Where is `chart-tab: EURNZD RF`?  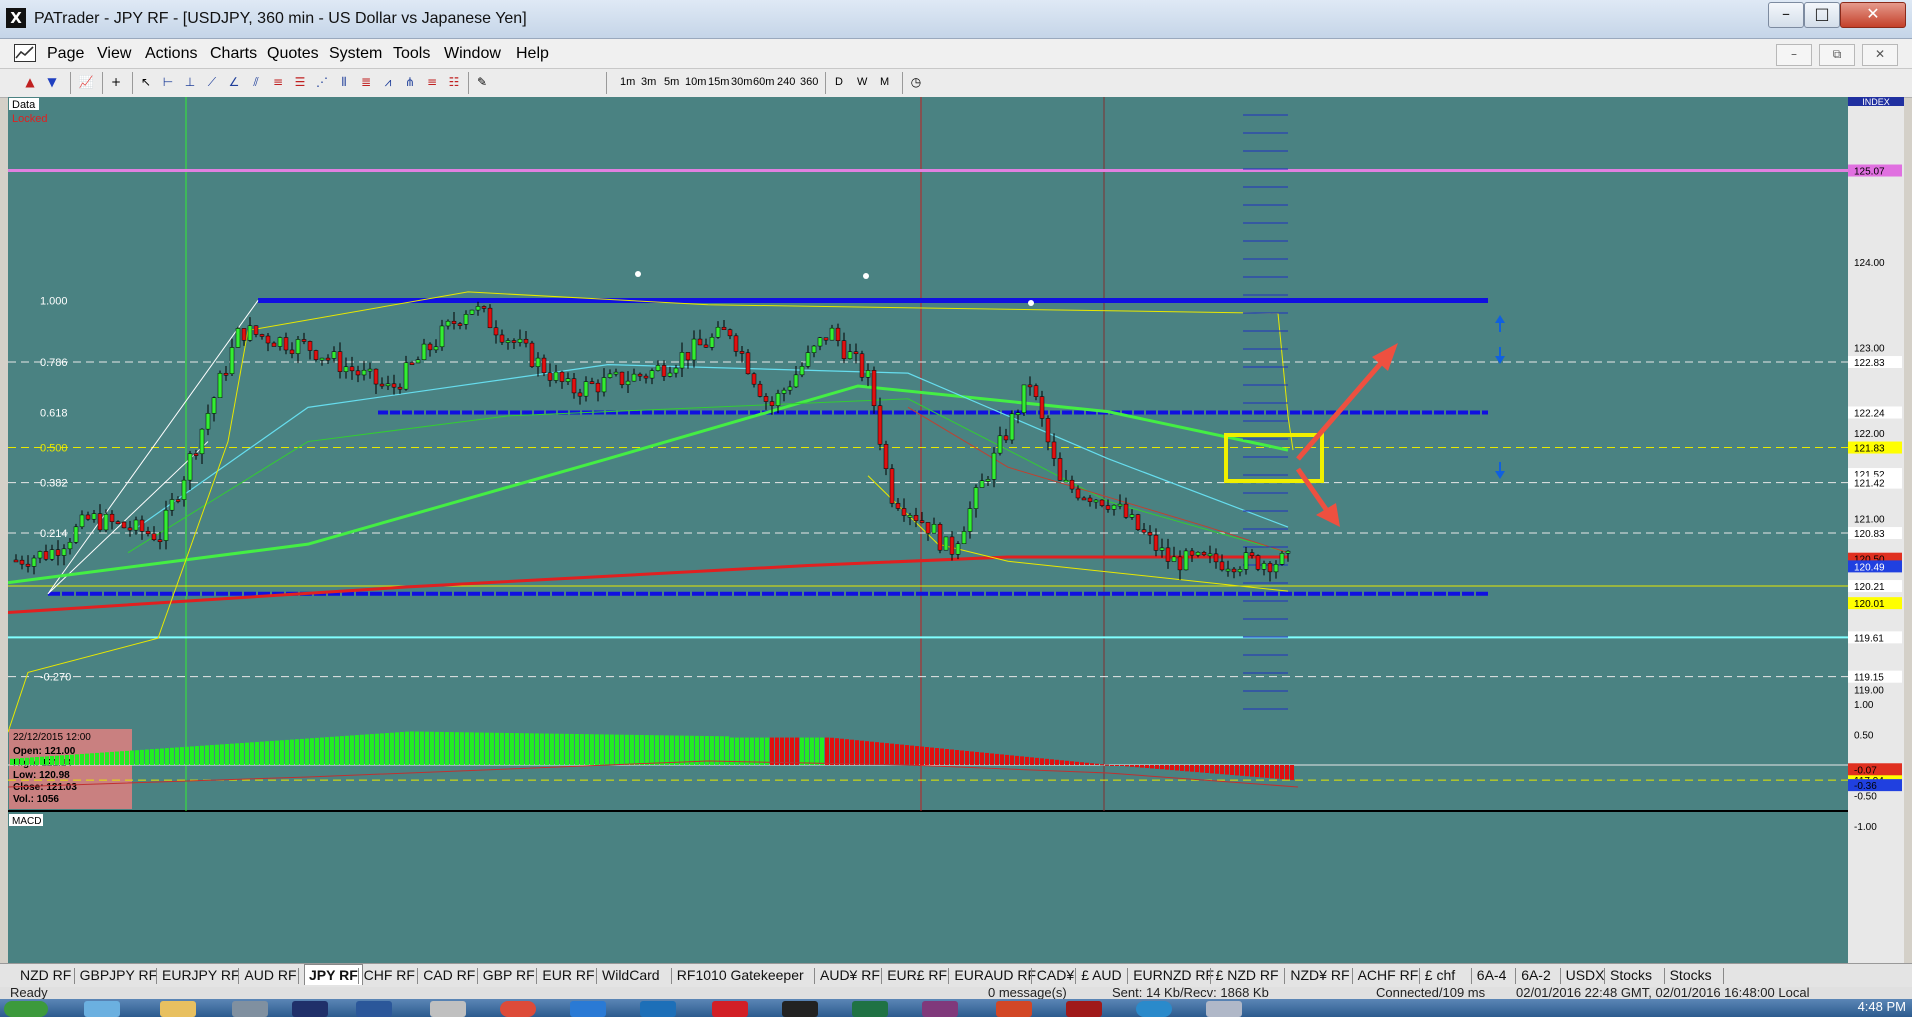 chart-tab: EURNZD RF is located at coordinates (1173, 975).